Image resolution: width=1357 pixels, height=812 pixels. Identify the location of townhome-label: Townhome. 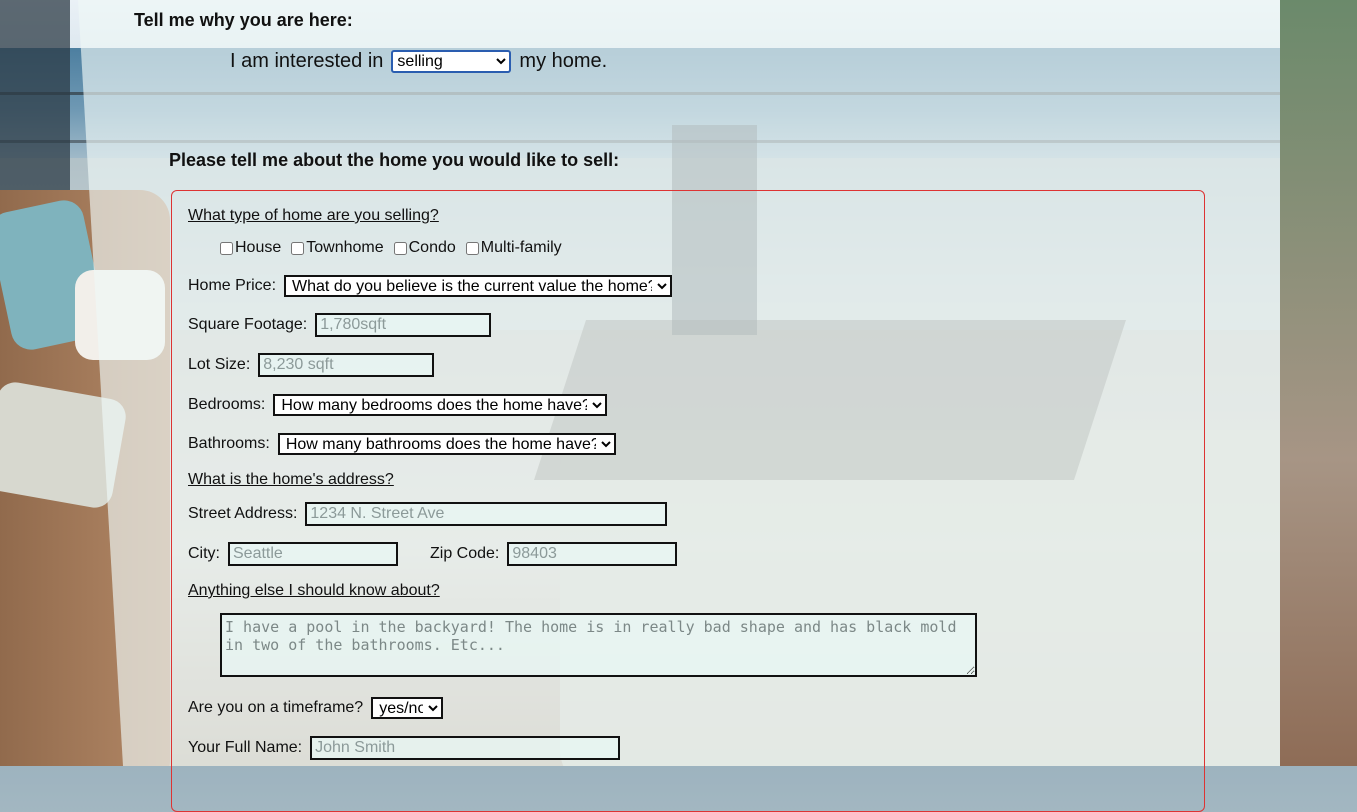
(345, 247).